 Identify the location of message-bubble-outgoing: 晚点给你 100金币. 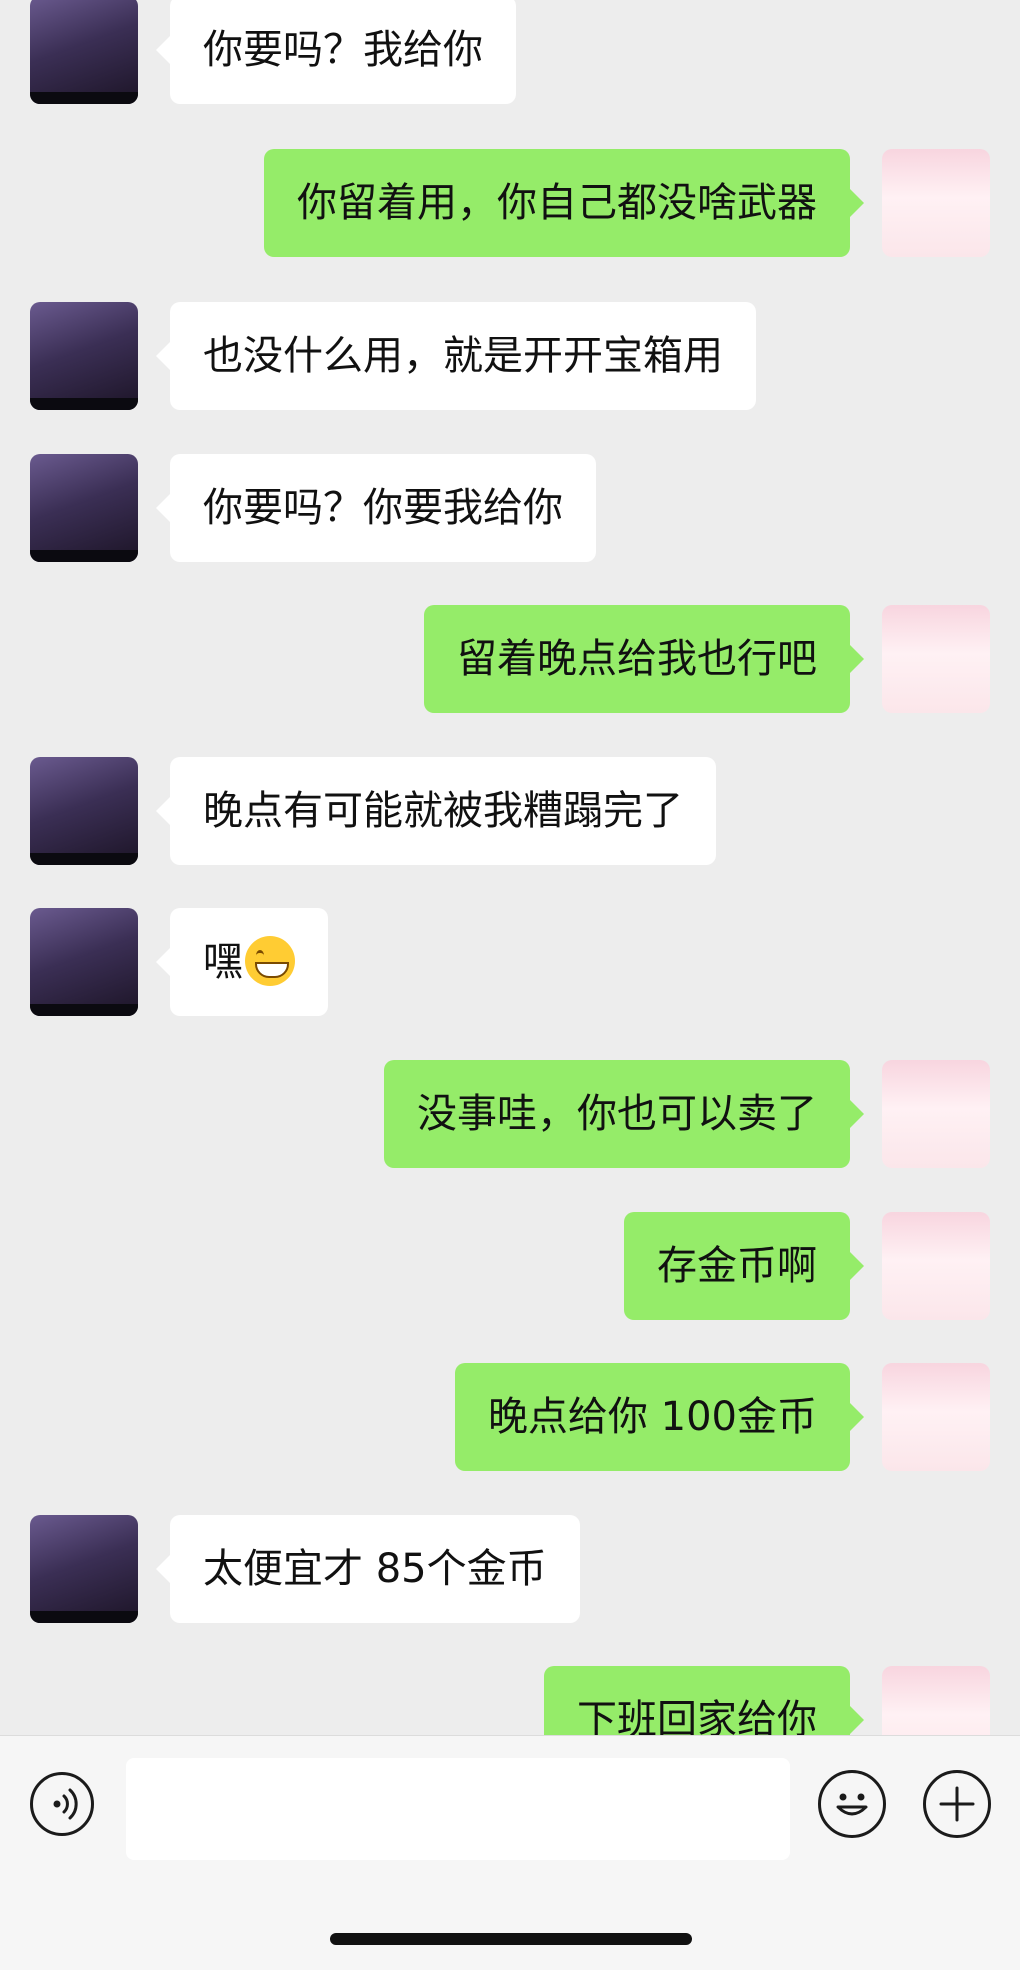
(659, 1417).